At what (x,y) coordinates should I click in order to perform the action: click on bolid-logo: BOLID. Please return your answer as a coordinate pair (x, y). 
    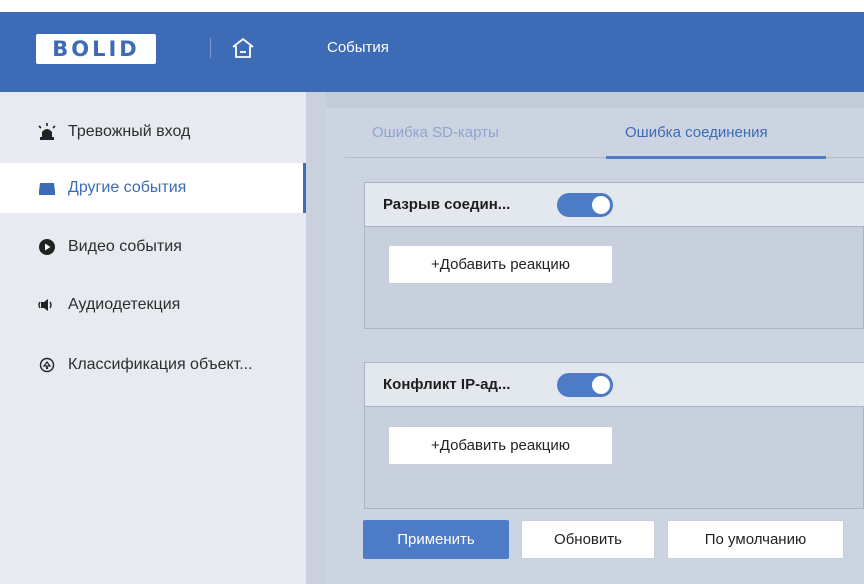
    Looking at the image, I should click on (96, 49).